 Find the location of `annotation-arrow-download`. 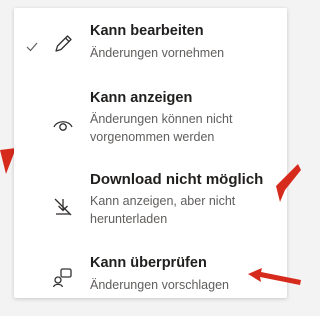

annotation-arrow-download is located at coordinates (288, 183).